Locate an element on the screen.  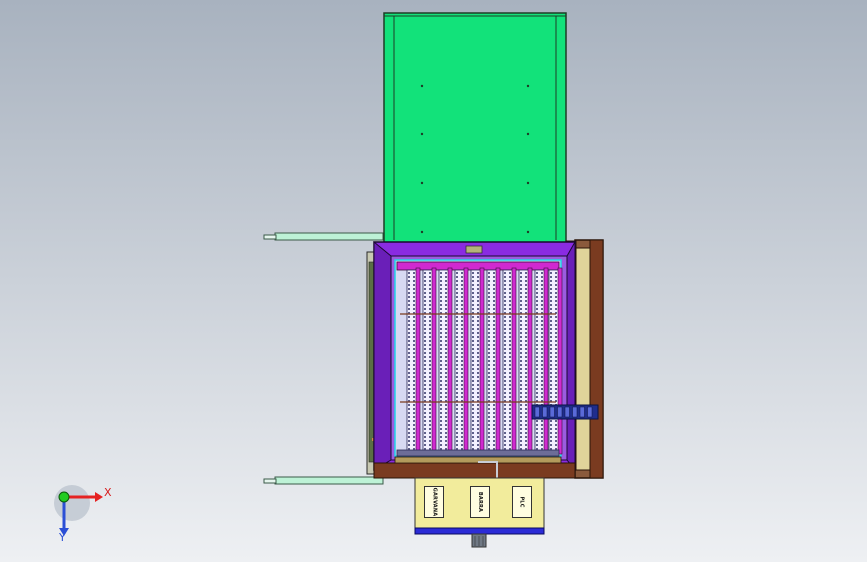
frame-left-bevel is located at coordinates (382, 355).